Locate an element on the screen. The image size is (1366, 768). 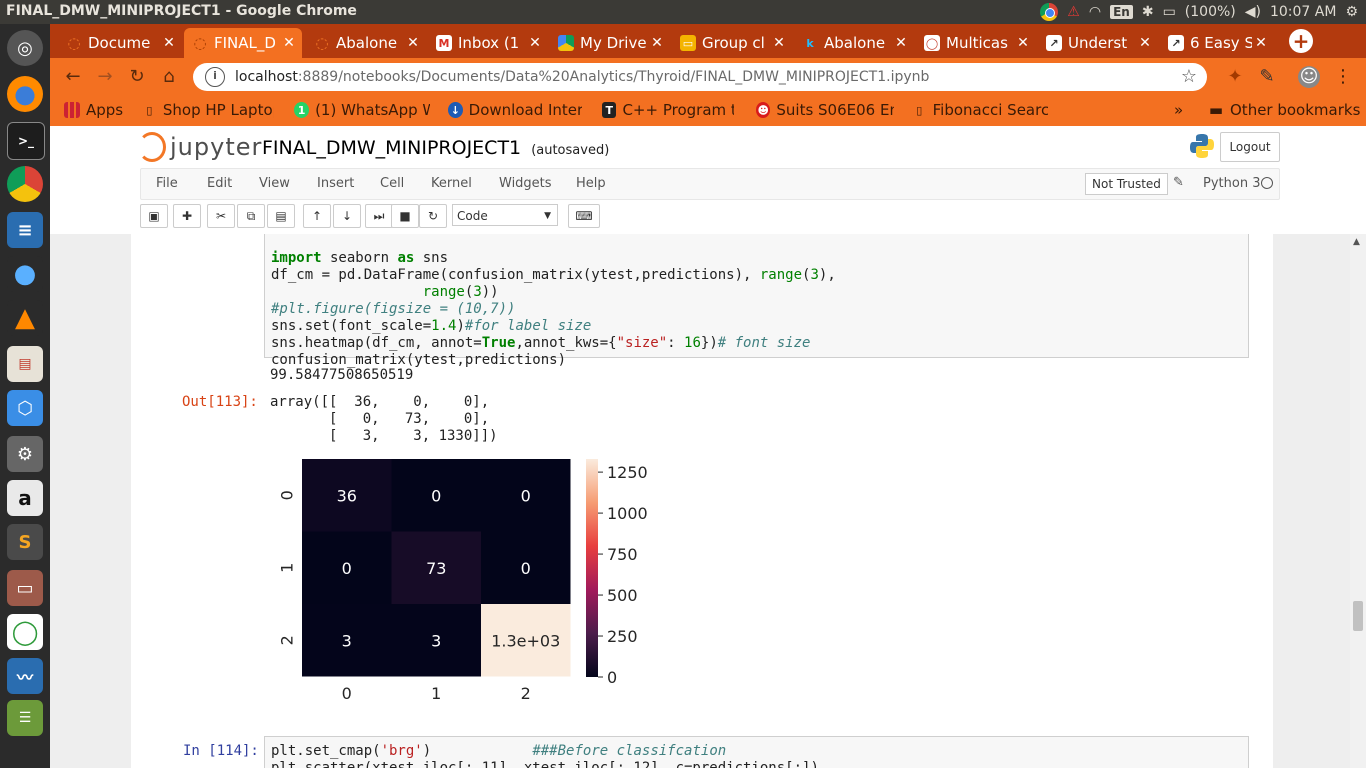
reload-icon: ↻ is located at coordinates (137, 77).